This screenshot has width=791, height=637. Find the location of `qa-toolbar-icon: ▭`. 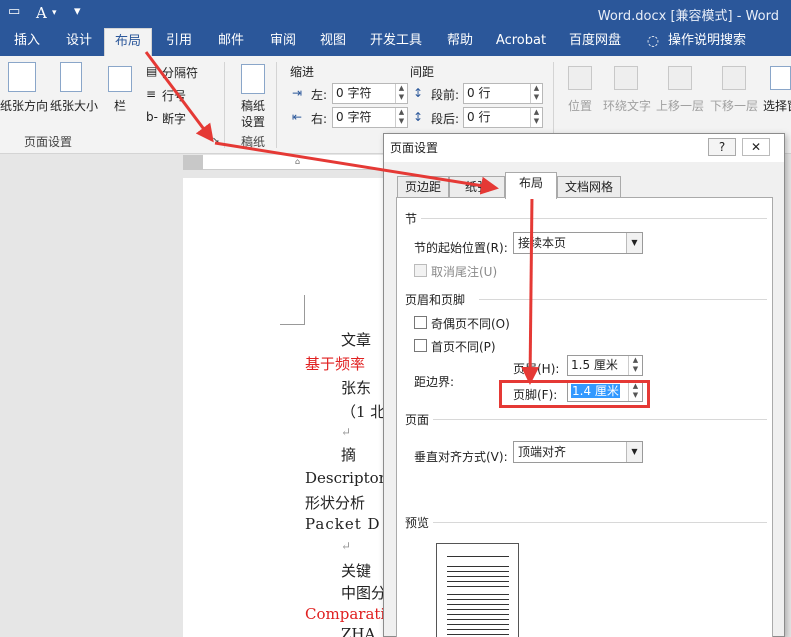

qa-toolbar-icon: ▭ is located at coordinates (14, 11).